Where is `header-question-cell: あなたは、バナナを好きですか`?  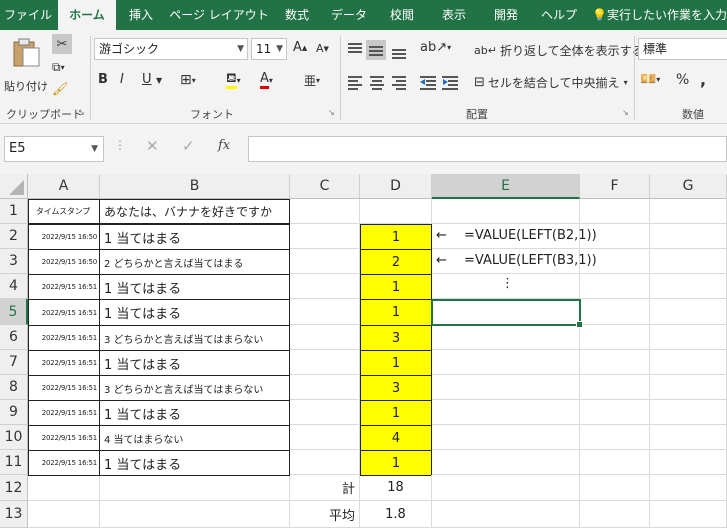
header-question-cell: あなたは、バナナを好きですか is located at coordinates (194, 211).